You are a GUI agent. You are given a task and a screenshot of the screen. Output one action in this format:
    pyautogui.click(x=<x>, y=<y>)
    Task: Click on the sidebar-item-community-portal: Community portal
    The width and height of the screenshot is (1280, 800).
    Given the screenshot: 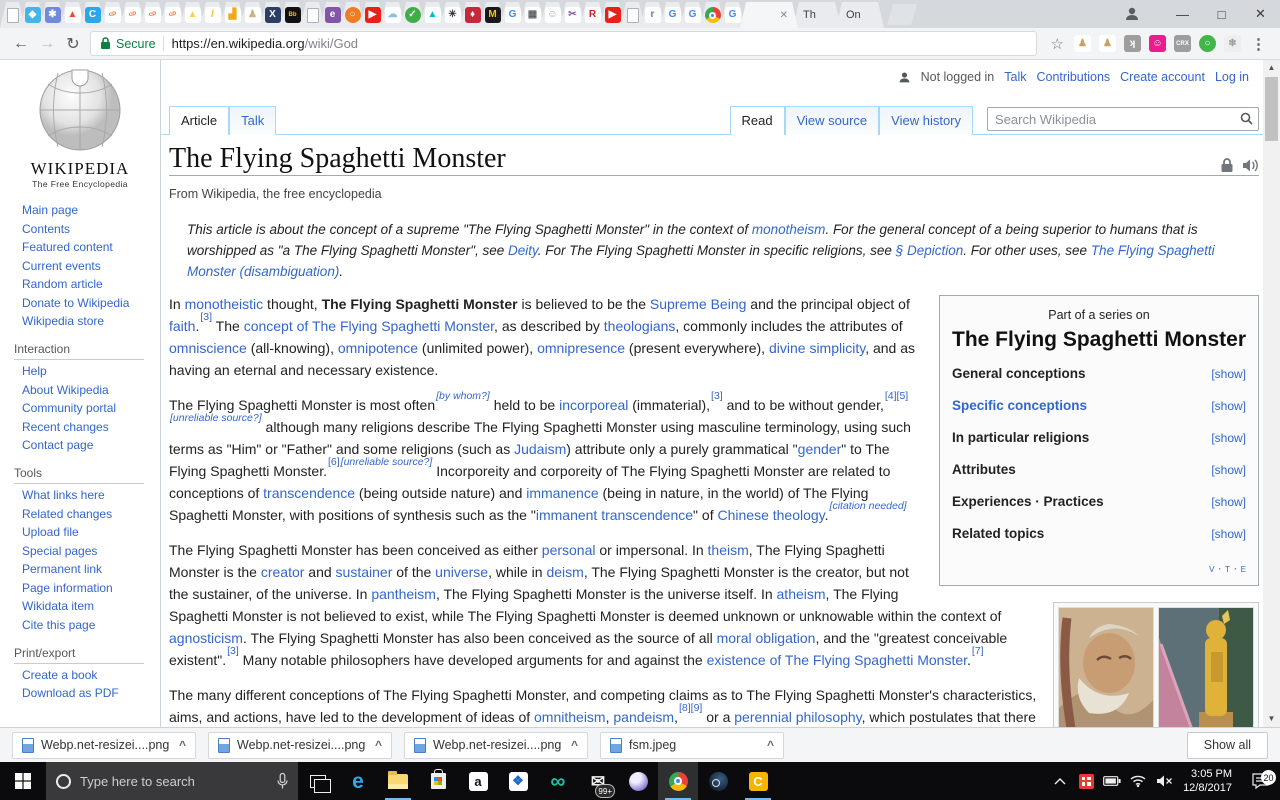 What is the action you would take?
    pyautogui.click(x=91, y=408)
    